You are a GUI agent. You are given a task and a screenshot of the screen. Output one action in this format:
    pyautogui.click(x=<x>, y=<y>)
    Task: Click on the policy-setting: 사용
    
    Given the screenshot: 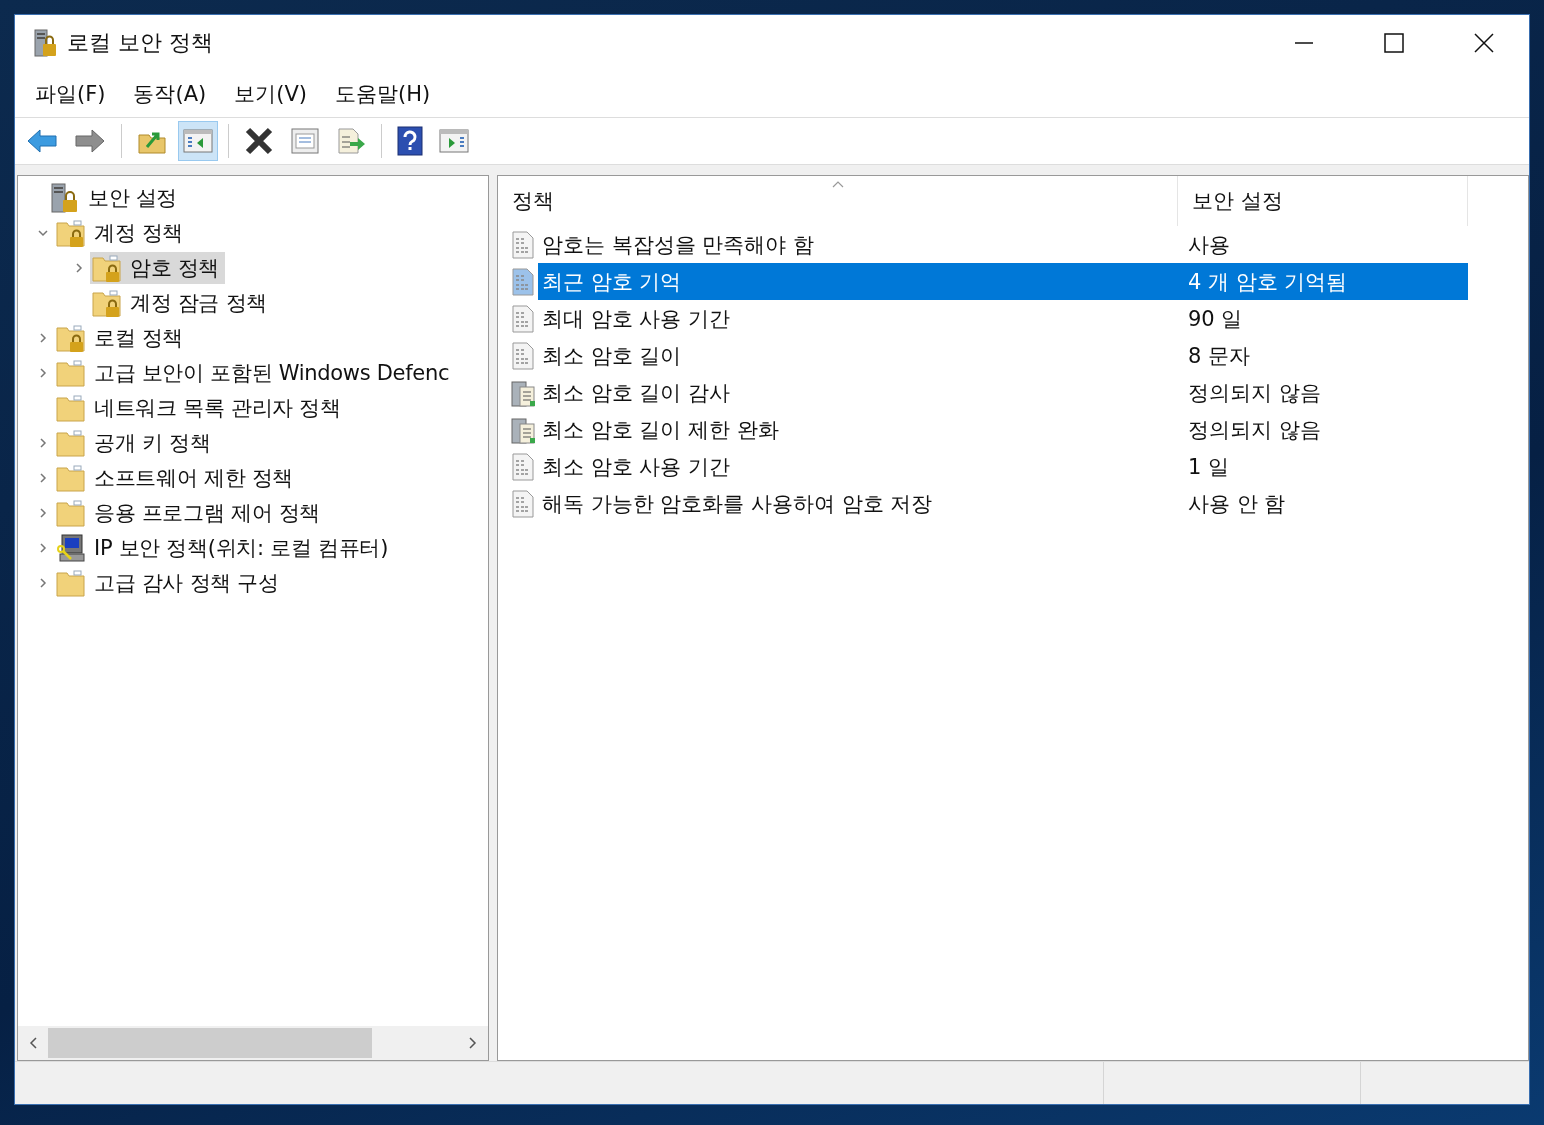 What is the action you would take?
    pyautogui.click(x=1209, y=245)
    